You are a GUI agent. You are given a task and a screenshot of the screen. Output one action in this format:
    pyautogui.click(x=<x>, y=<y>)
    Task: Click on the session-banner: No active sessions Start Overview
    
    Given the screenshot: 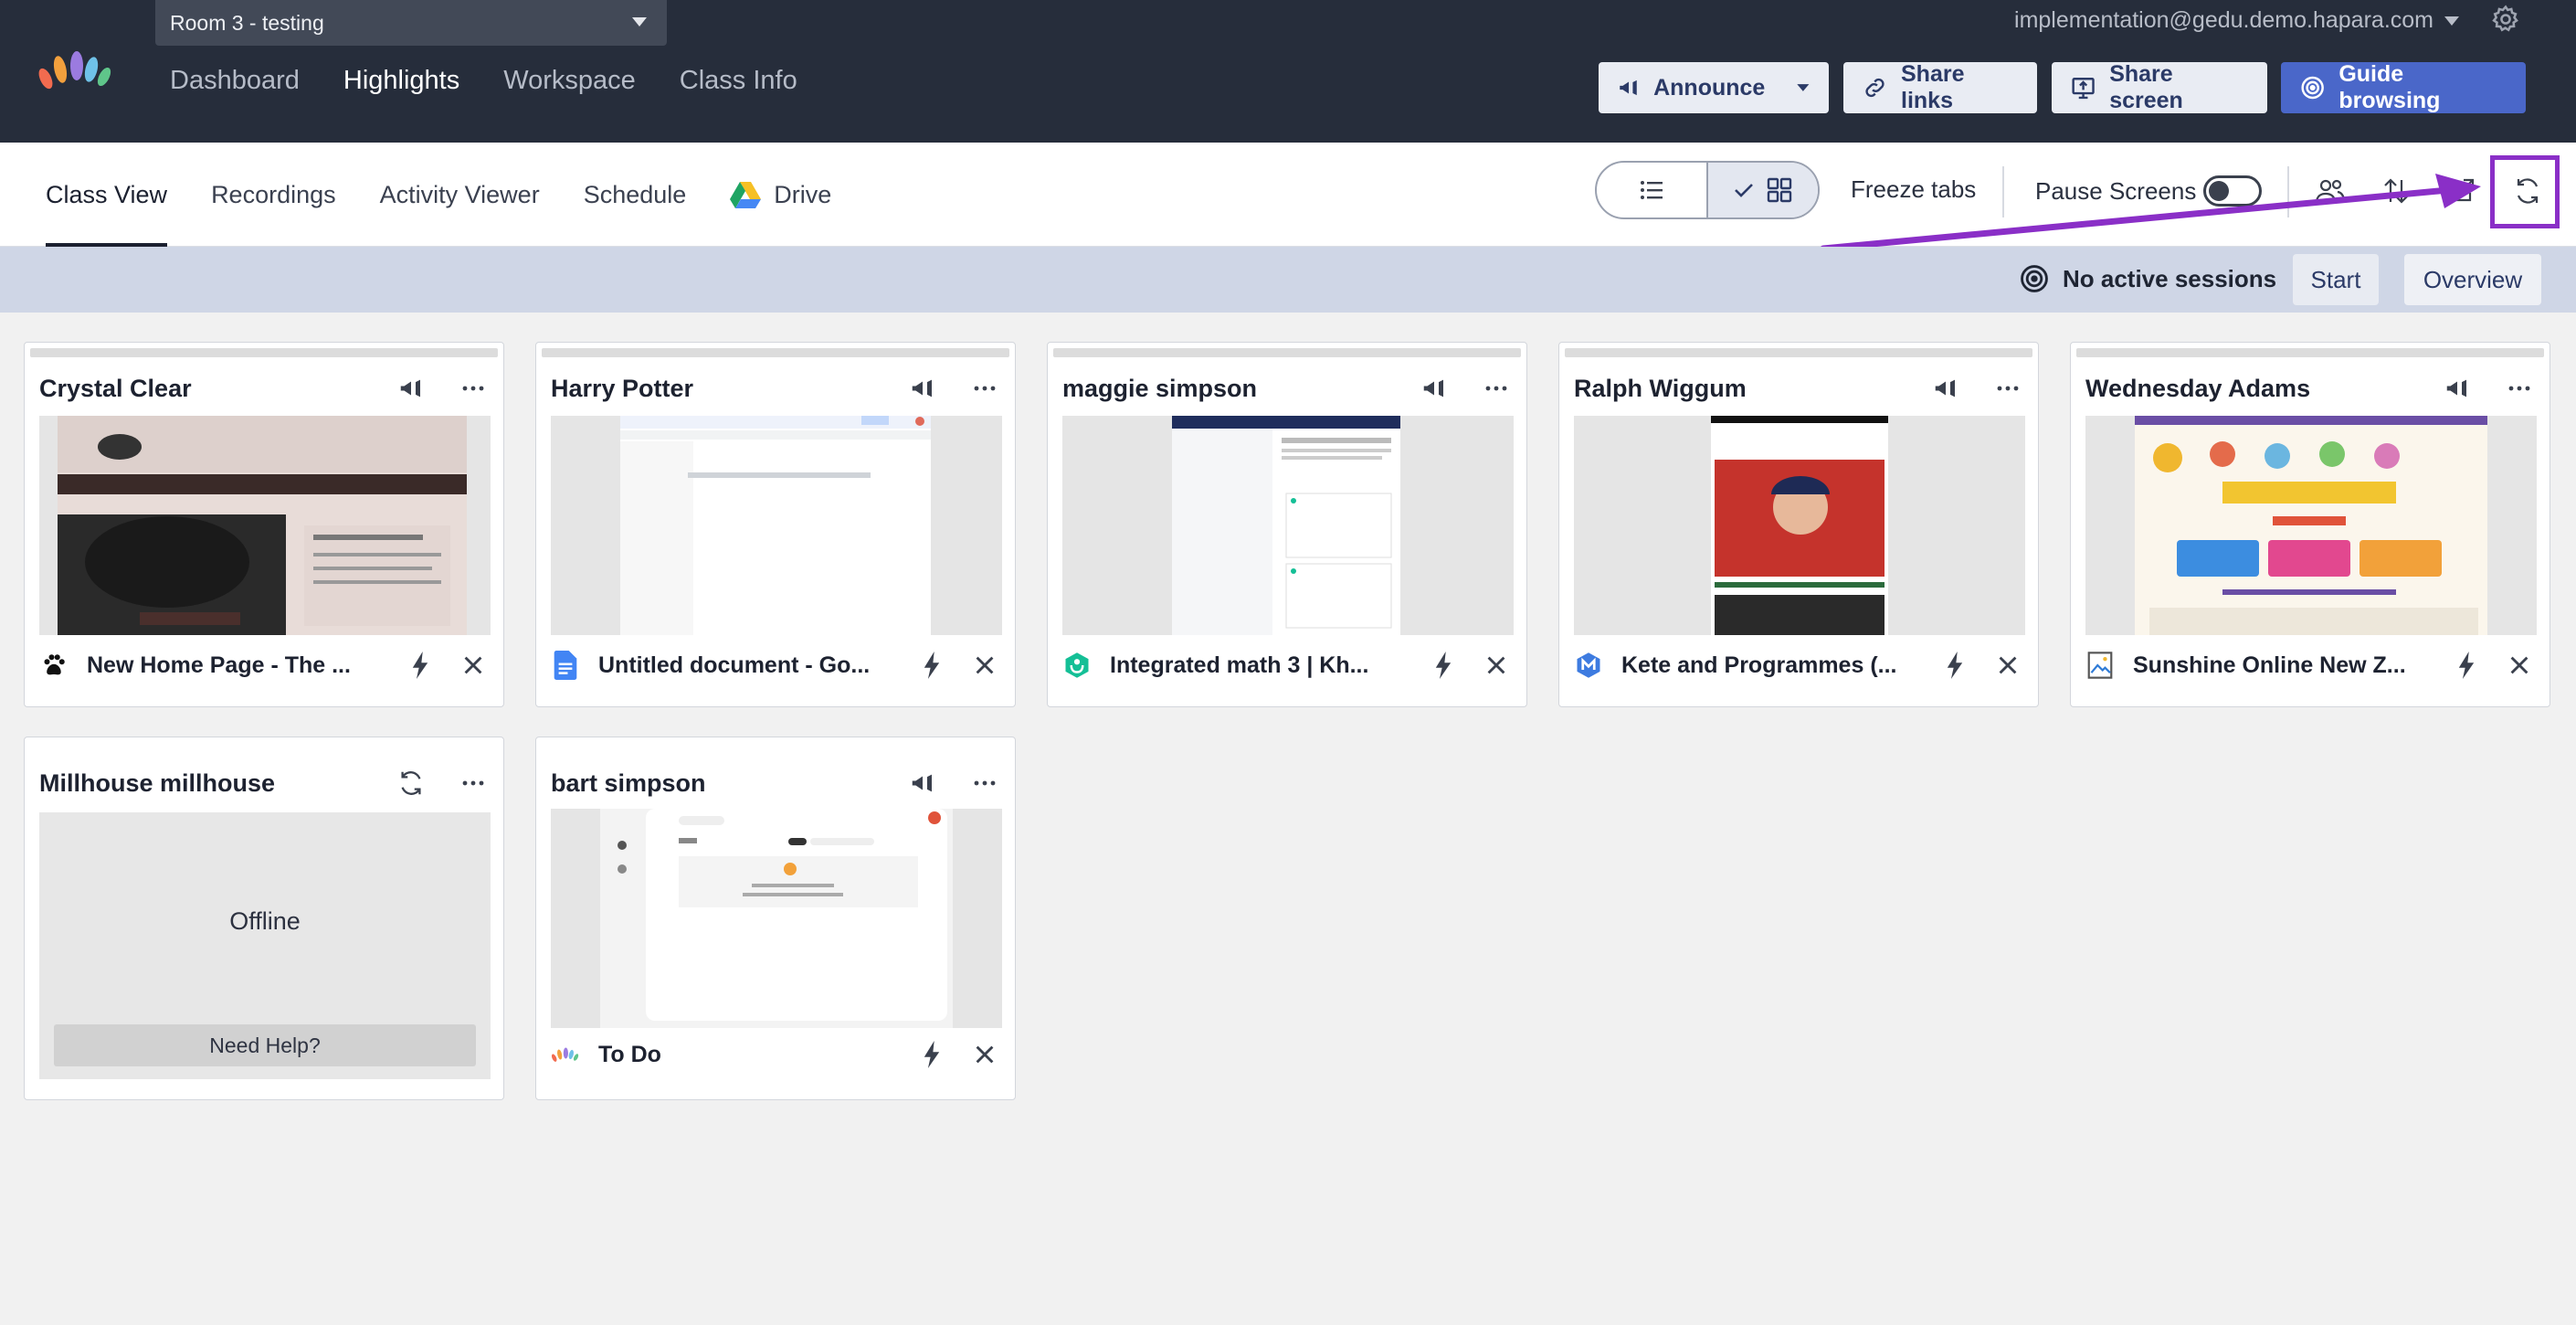 What is the action you would take?
    pyautogui.click(x=1288, y=280)
    